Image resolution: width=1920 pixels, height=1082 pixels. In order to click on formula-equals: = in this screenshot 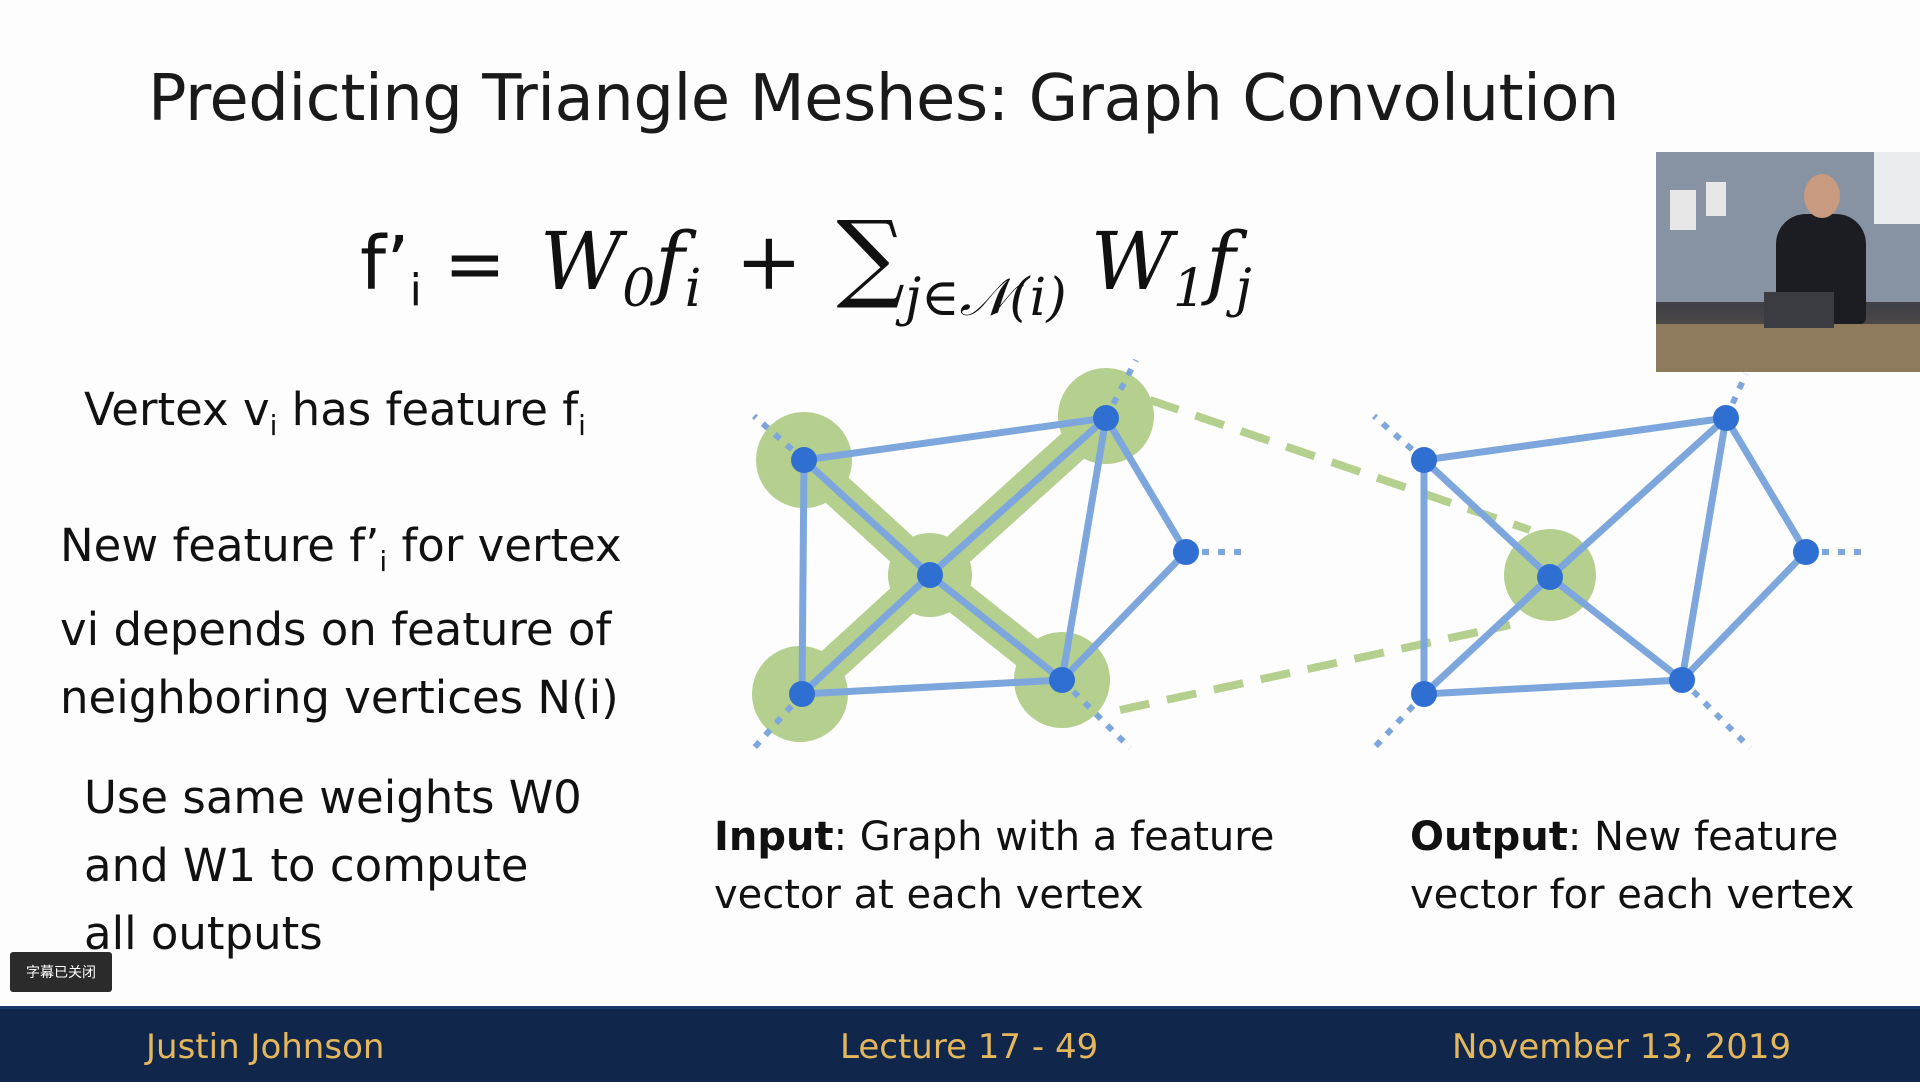, I will do `click(474, 264)`.